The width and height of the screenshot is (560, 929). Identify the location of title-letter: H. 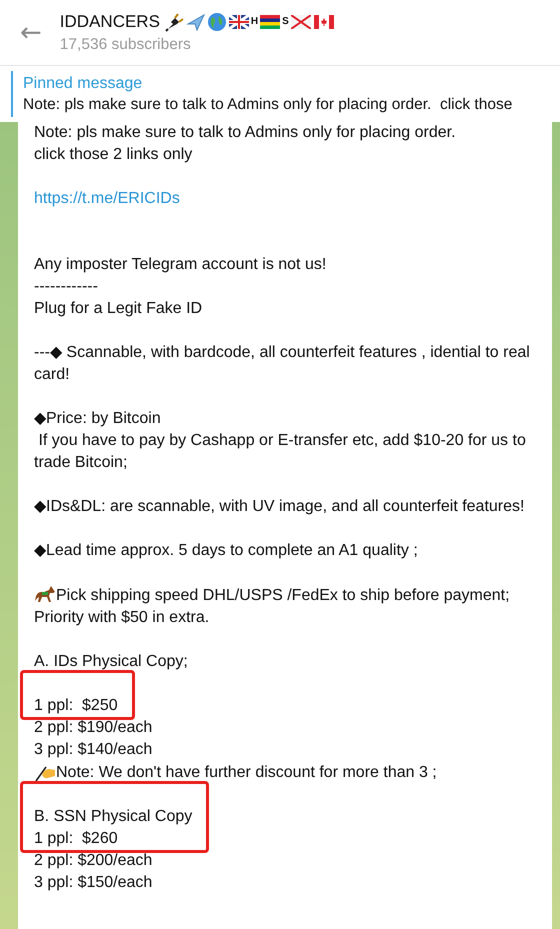
(254, 21).